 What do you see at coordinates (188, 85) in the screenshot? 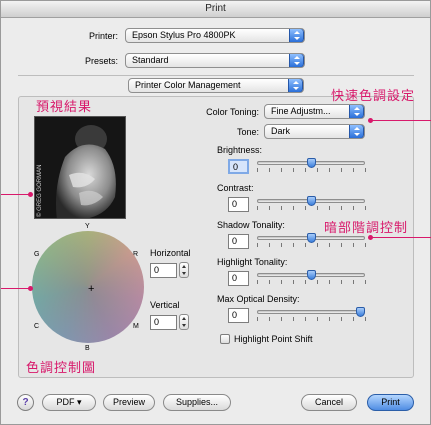
I see `panel-value: Printer Color Management` at bounding box center [188, 85].